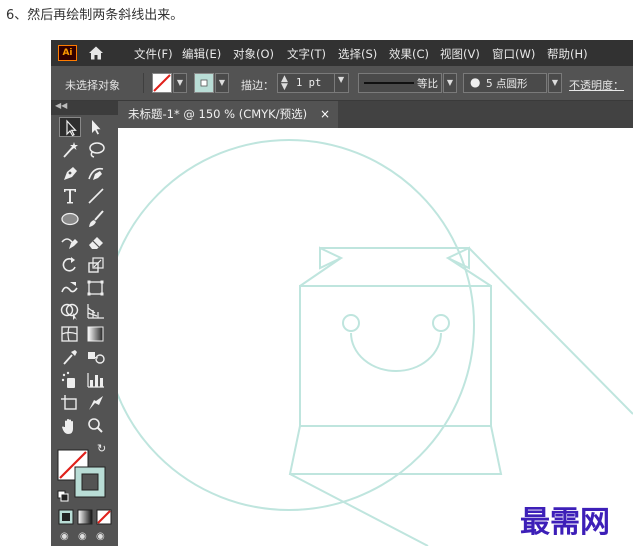  I want to click on opacity-label: 不透明度：, so click(596, 85).